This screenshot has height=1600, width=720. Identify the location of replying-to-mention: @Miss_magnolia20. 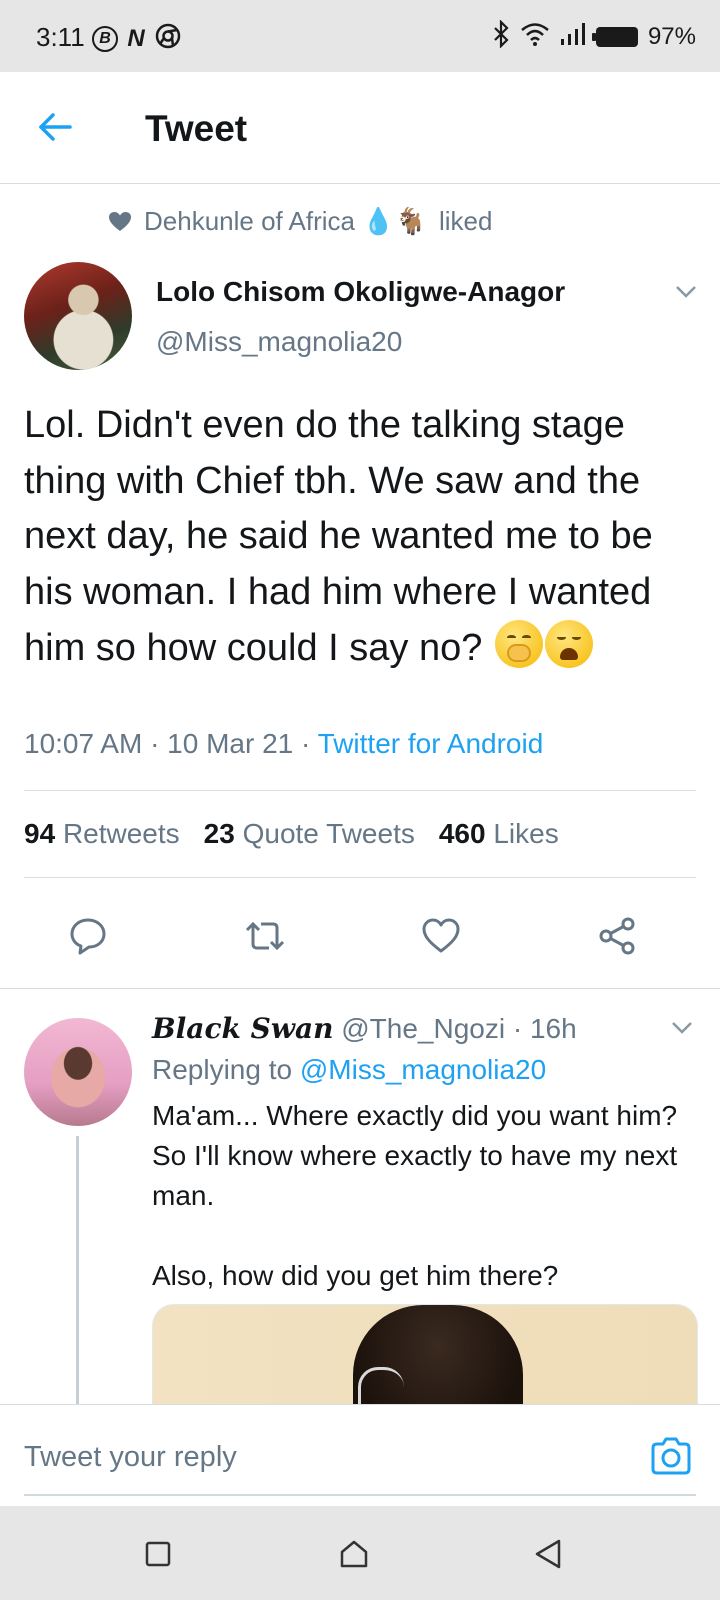
(423, 1069).